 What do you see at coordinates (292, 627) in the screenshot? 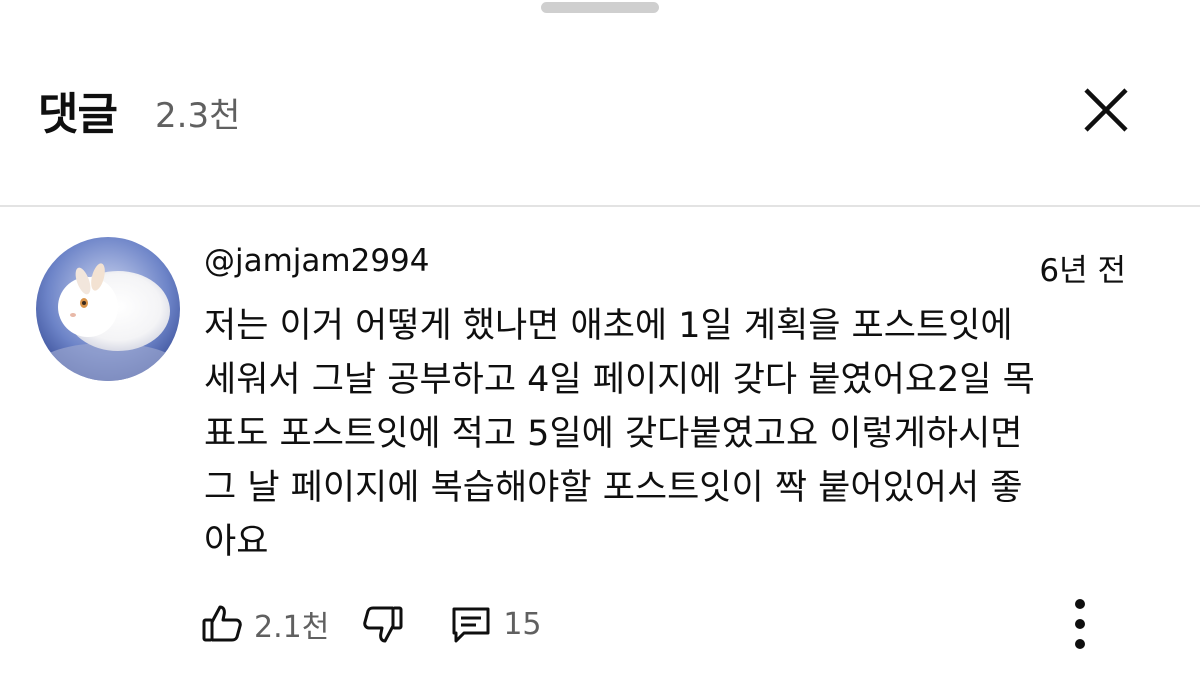
I see `like-count: 2.1천` at bounding box center [292, 627].